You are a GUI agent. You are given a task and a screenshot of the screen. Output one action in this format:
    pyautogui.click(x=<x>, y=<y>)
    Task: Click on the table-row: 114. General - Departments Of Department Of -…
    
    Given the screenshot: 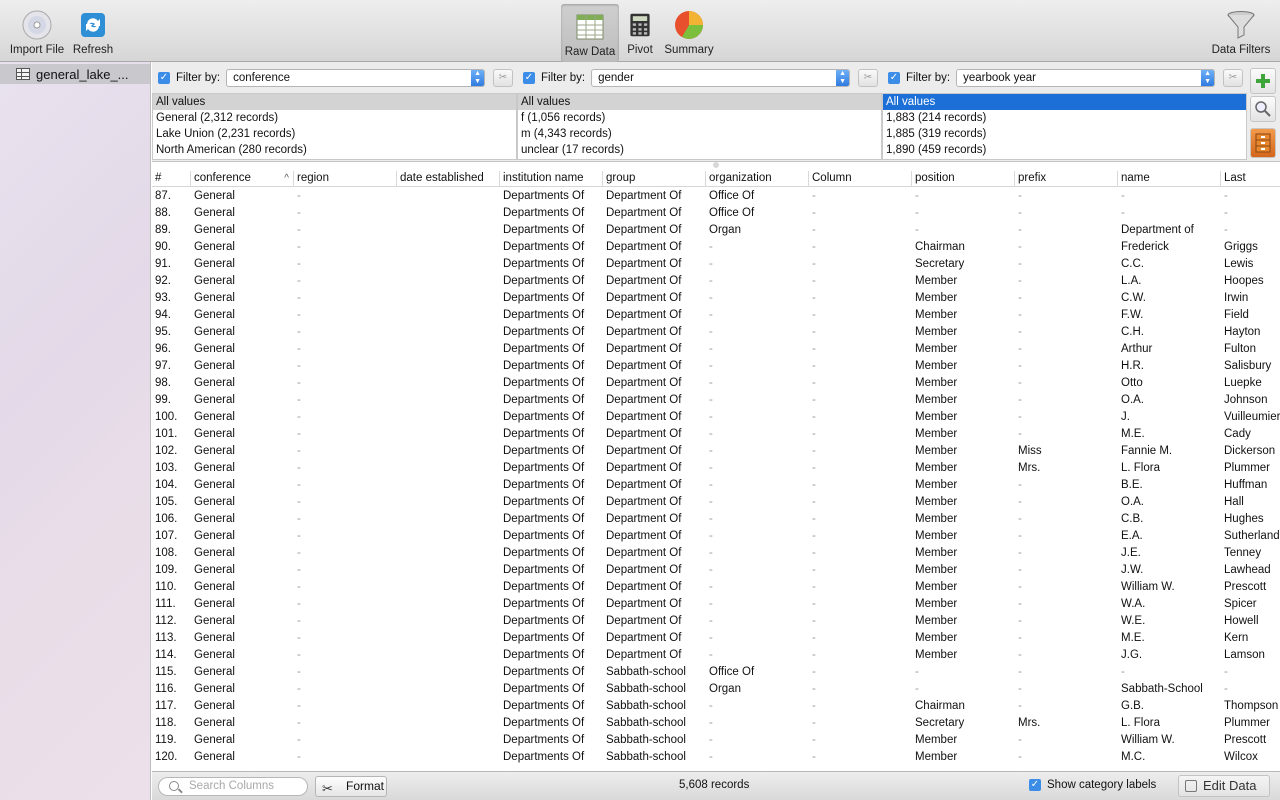 What is the action you would take?
    pyautogui.click(x=716, y=655)
    